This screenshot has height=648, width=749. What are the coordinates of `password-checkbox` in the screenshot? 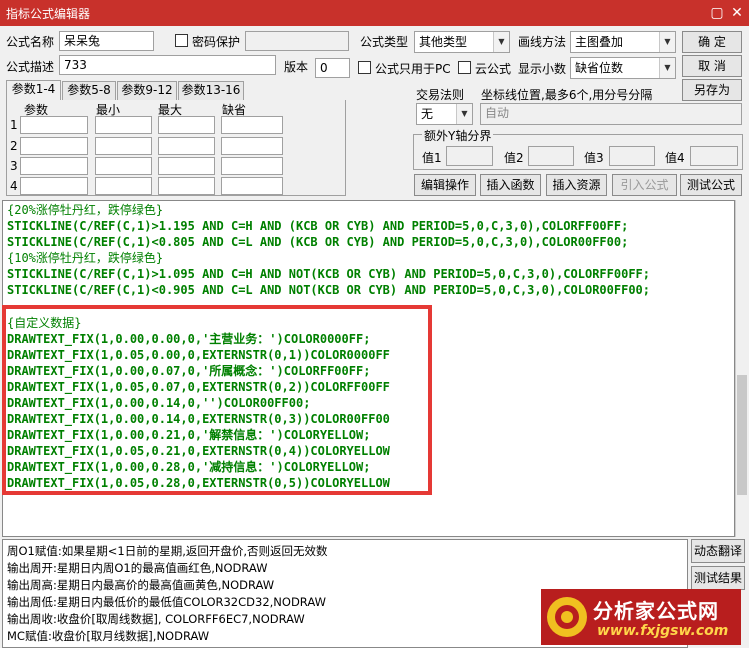 It's located at (181, 40).